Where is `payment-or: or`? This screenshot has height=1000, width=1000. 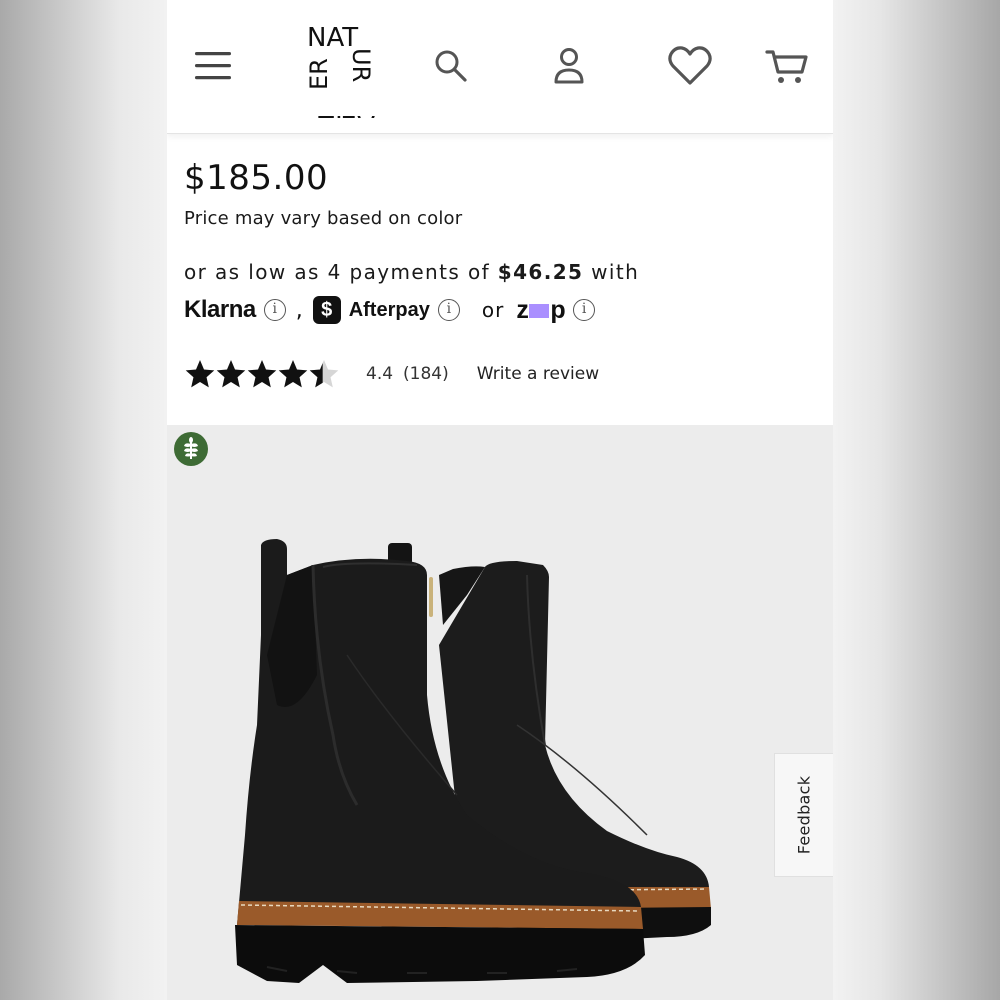
payment-or: or is located at coordinates (493, 310).